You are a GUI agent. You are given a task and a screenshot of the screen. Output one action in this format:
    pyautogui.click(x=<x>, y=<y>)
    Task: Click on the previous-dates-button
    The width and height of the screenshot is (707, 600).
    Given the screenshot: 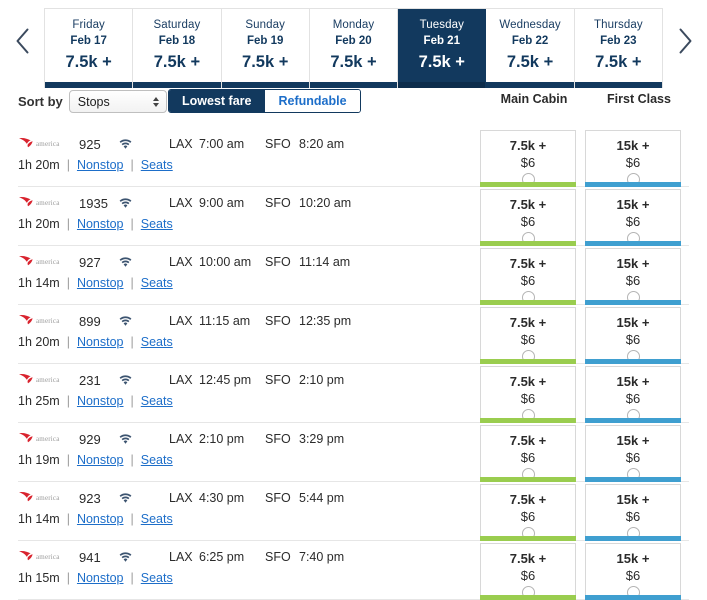 What is the action you would take?
    pyautogui.click(x=22, y=48)
    